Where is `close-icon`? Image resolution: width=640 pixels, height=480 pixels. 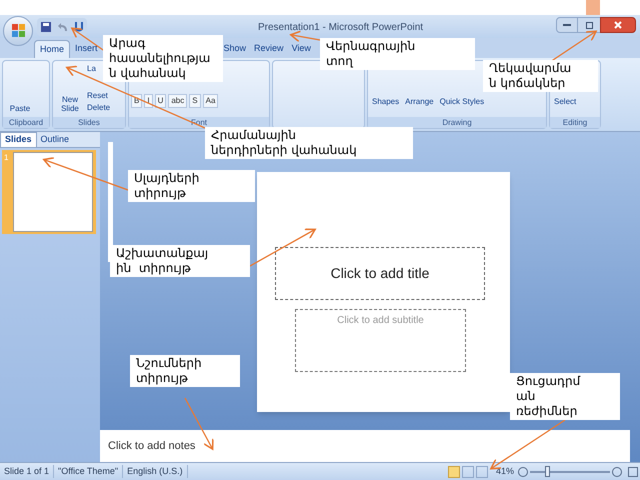 close-icon is located at coordinates (618, 25).